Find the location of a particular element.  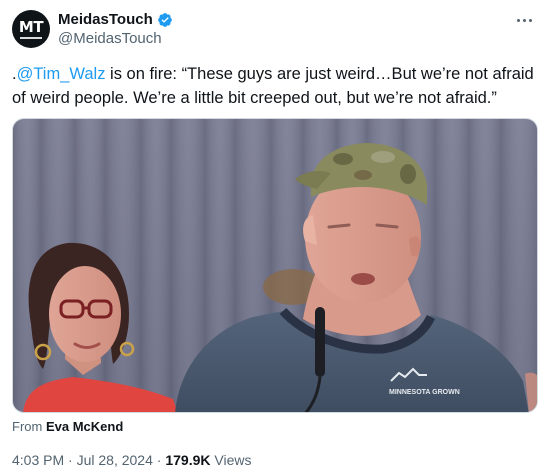

avatar: MT is located at coordinates (31, 29).